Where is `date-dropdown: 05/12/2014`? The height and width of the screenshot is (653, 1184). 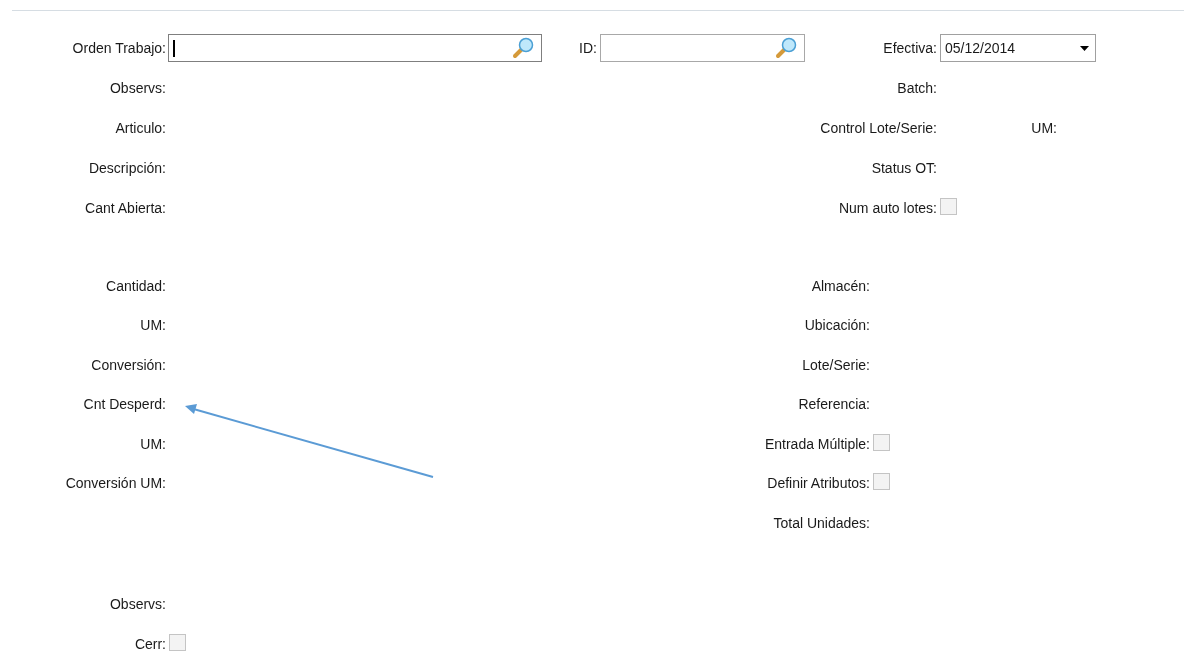
date-dropdown: 05/12/2014 is located at coordinates (1018, 48).